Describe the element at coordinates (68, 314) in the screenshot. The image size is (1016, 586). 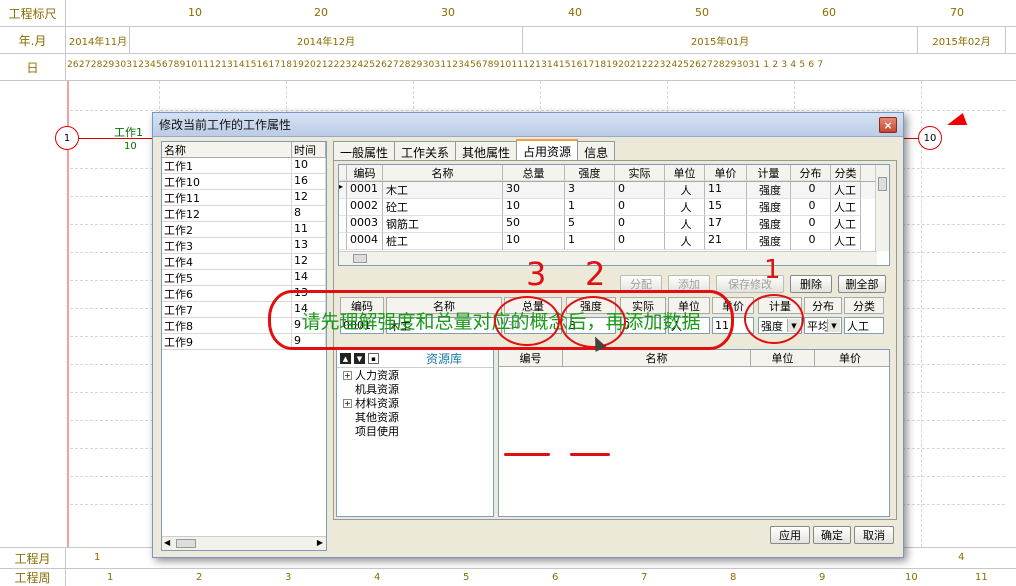
I see `time-axis` at that location.